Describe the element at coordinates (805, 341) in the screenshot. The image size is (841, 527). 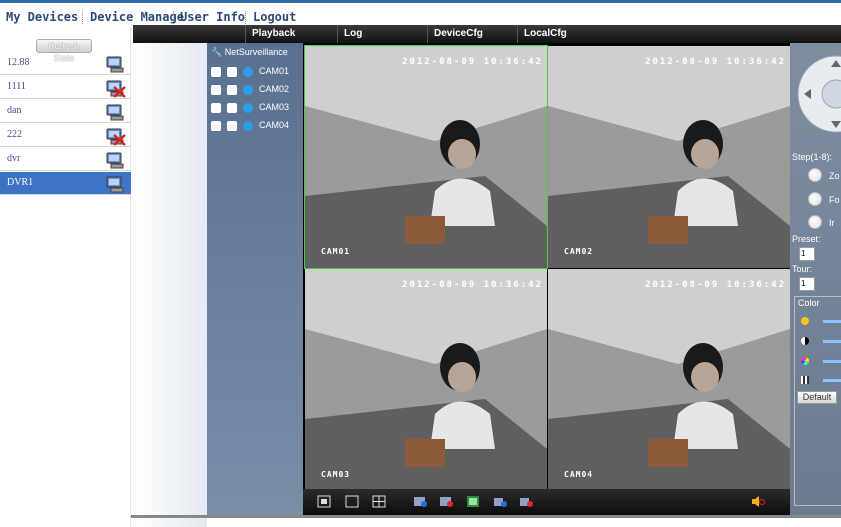
I see `contrast-icon` at that location.